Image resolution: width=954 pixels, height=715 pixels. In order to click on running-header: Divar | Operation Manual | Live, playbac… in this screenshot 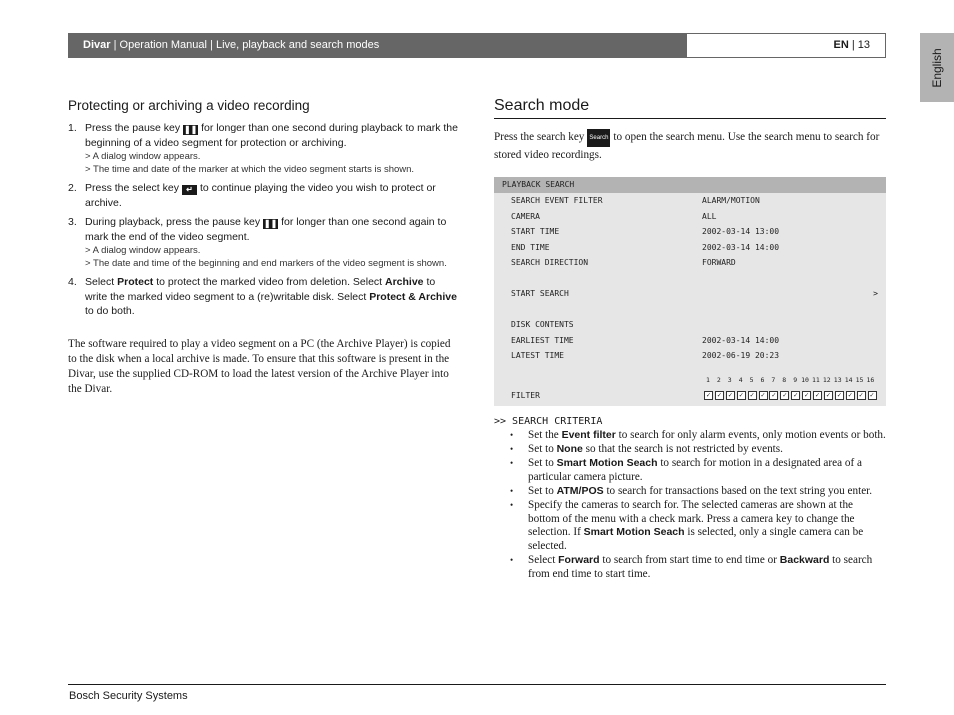, I will do `click(377, 45)`.